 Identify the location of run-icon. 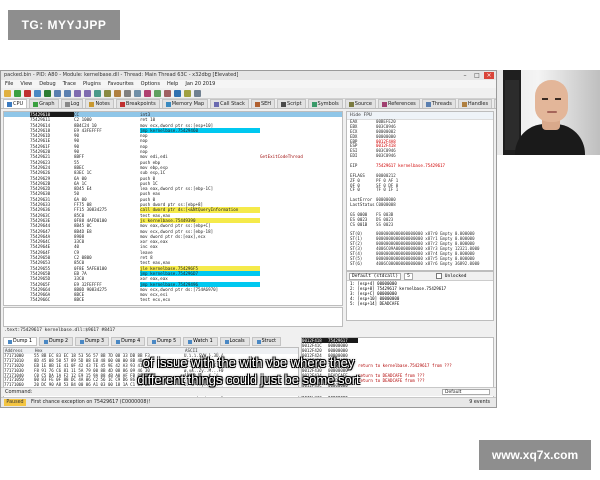
(47, 93).